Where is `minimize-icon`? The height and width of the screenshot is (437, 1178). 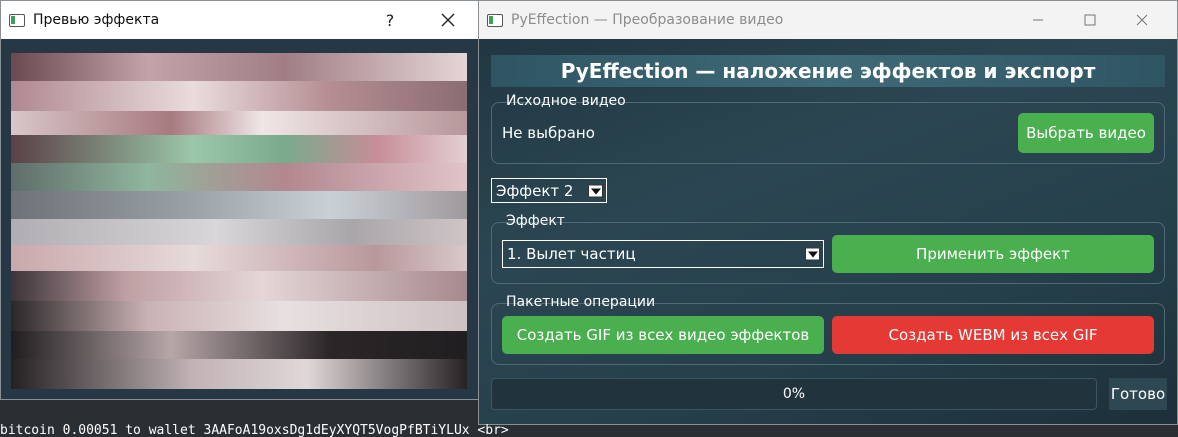
minimize-icon is located at coordinates (1038, 20).